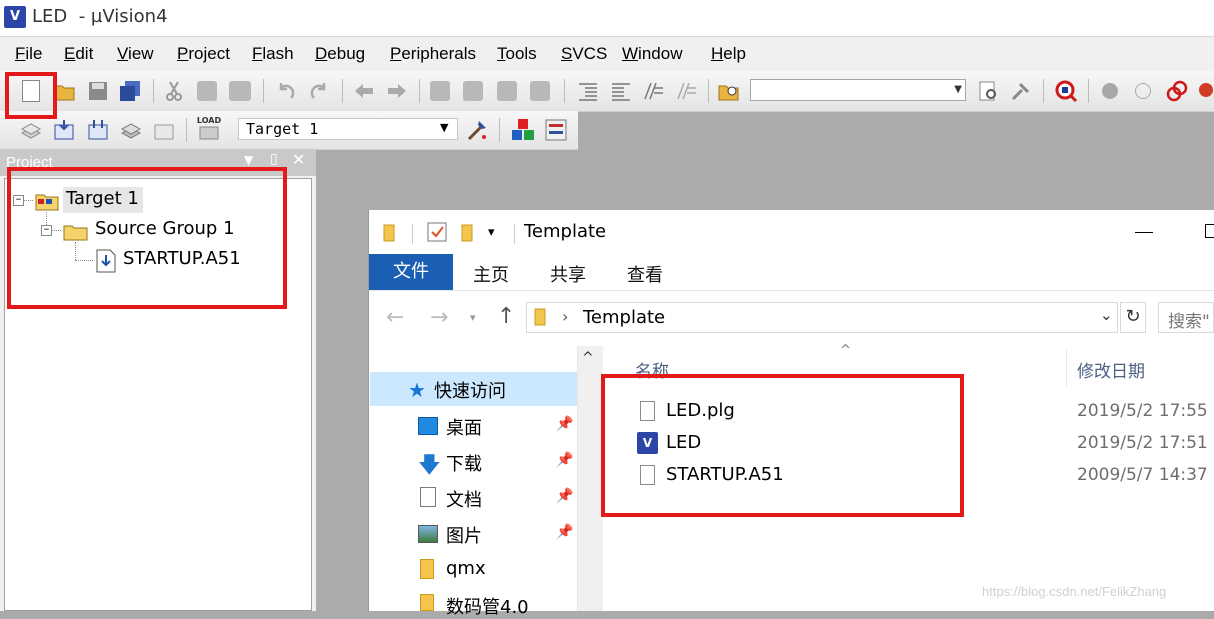 The image size is (1214, 619). Describe the element at coordinates (1209, 231) in the screenshot. I see `maximize-icon` at that location.